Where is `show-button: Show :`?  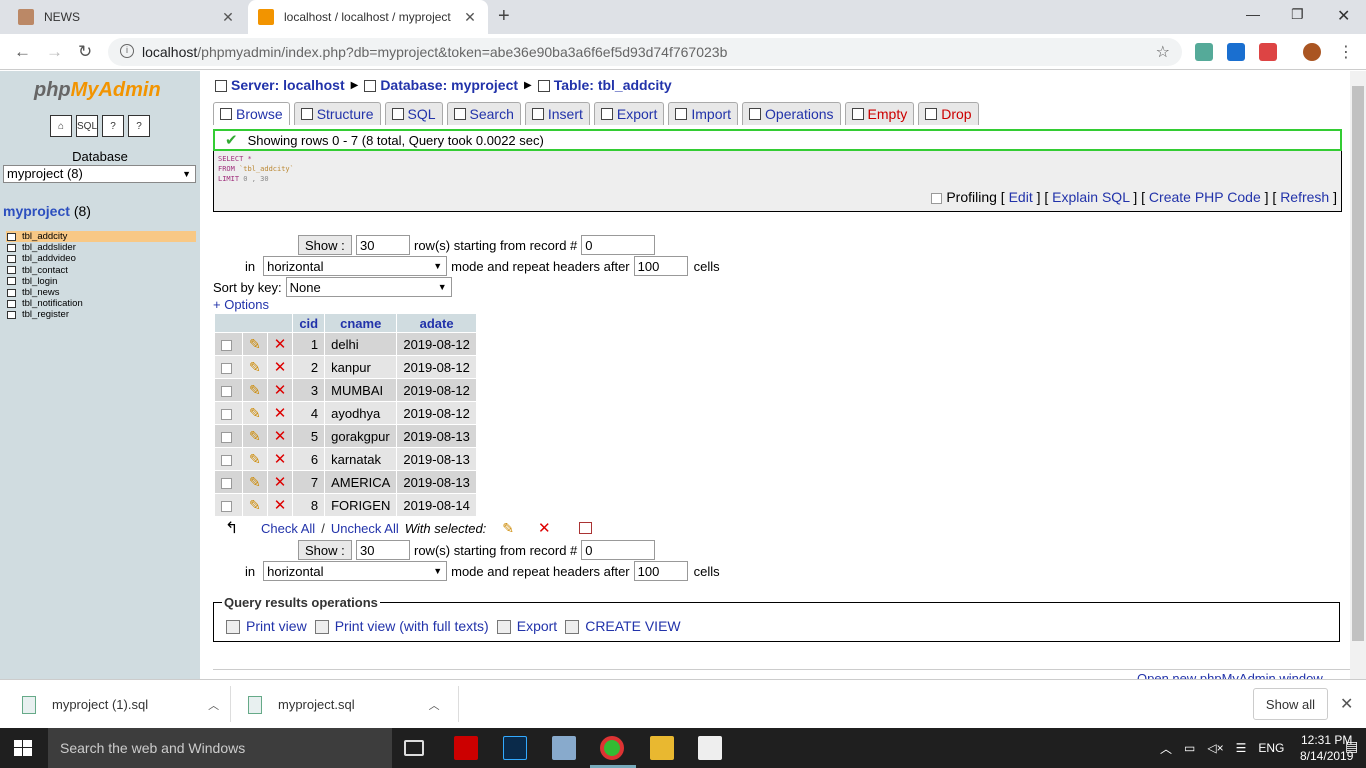 show-button: Show : is located at coordinates (325, 245).